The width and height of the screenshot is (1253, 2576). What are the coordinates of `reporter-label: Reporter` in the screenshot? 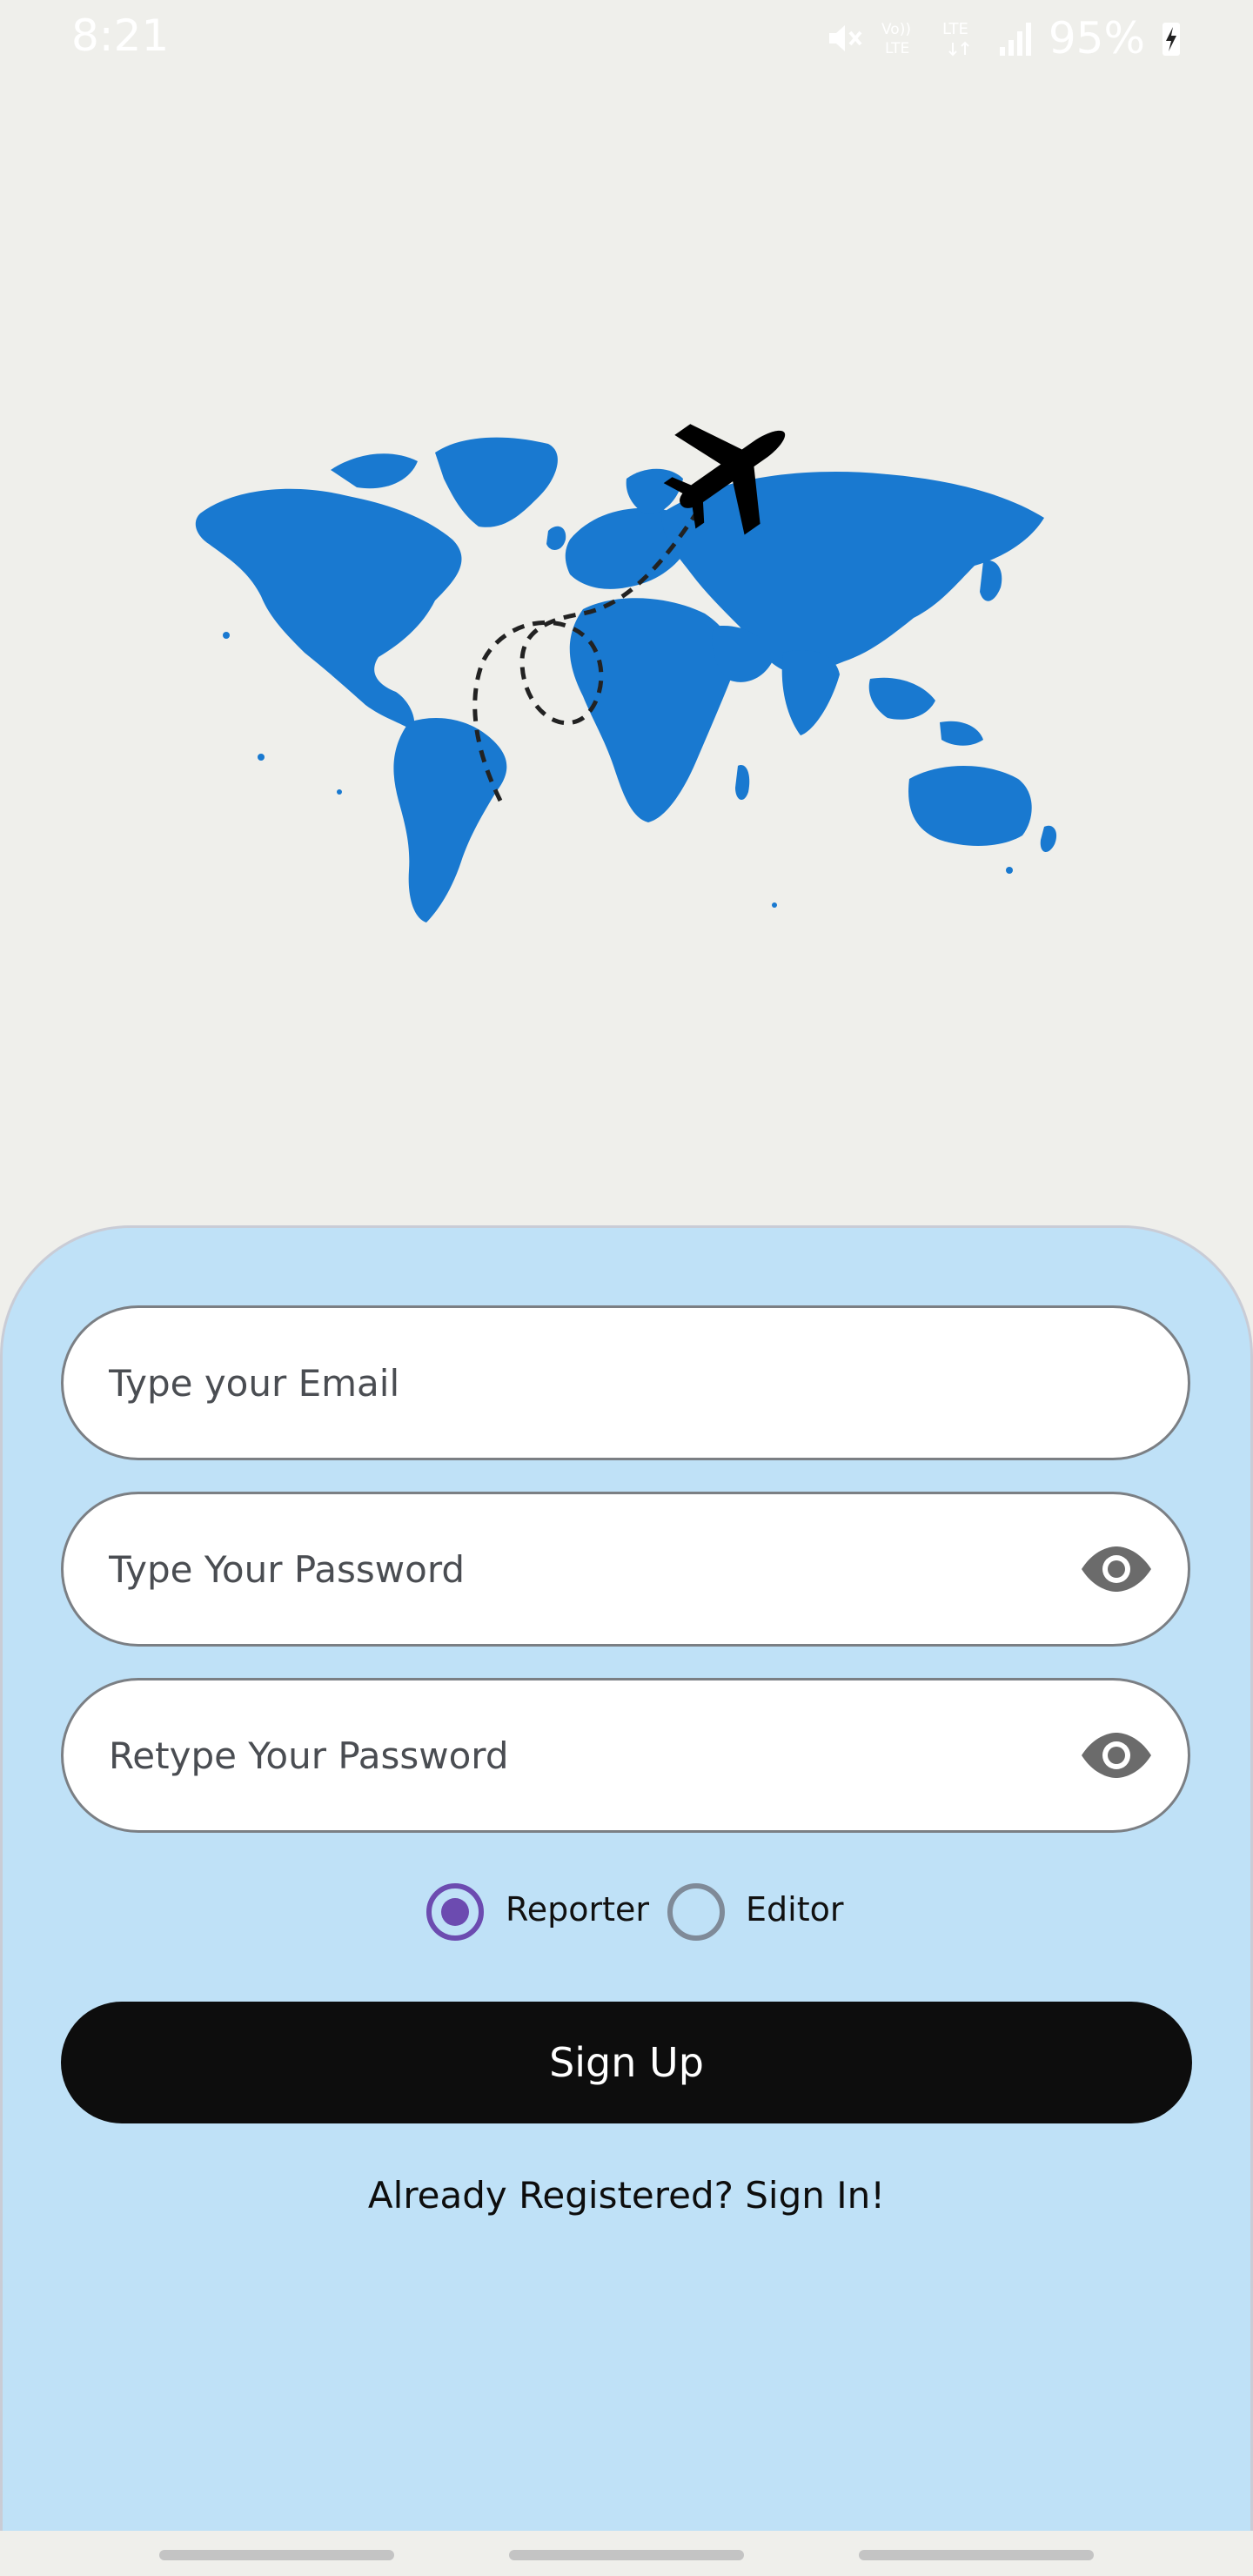 It's located at (577, 1910).